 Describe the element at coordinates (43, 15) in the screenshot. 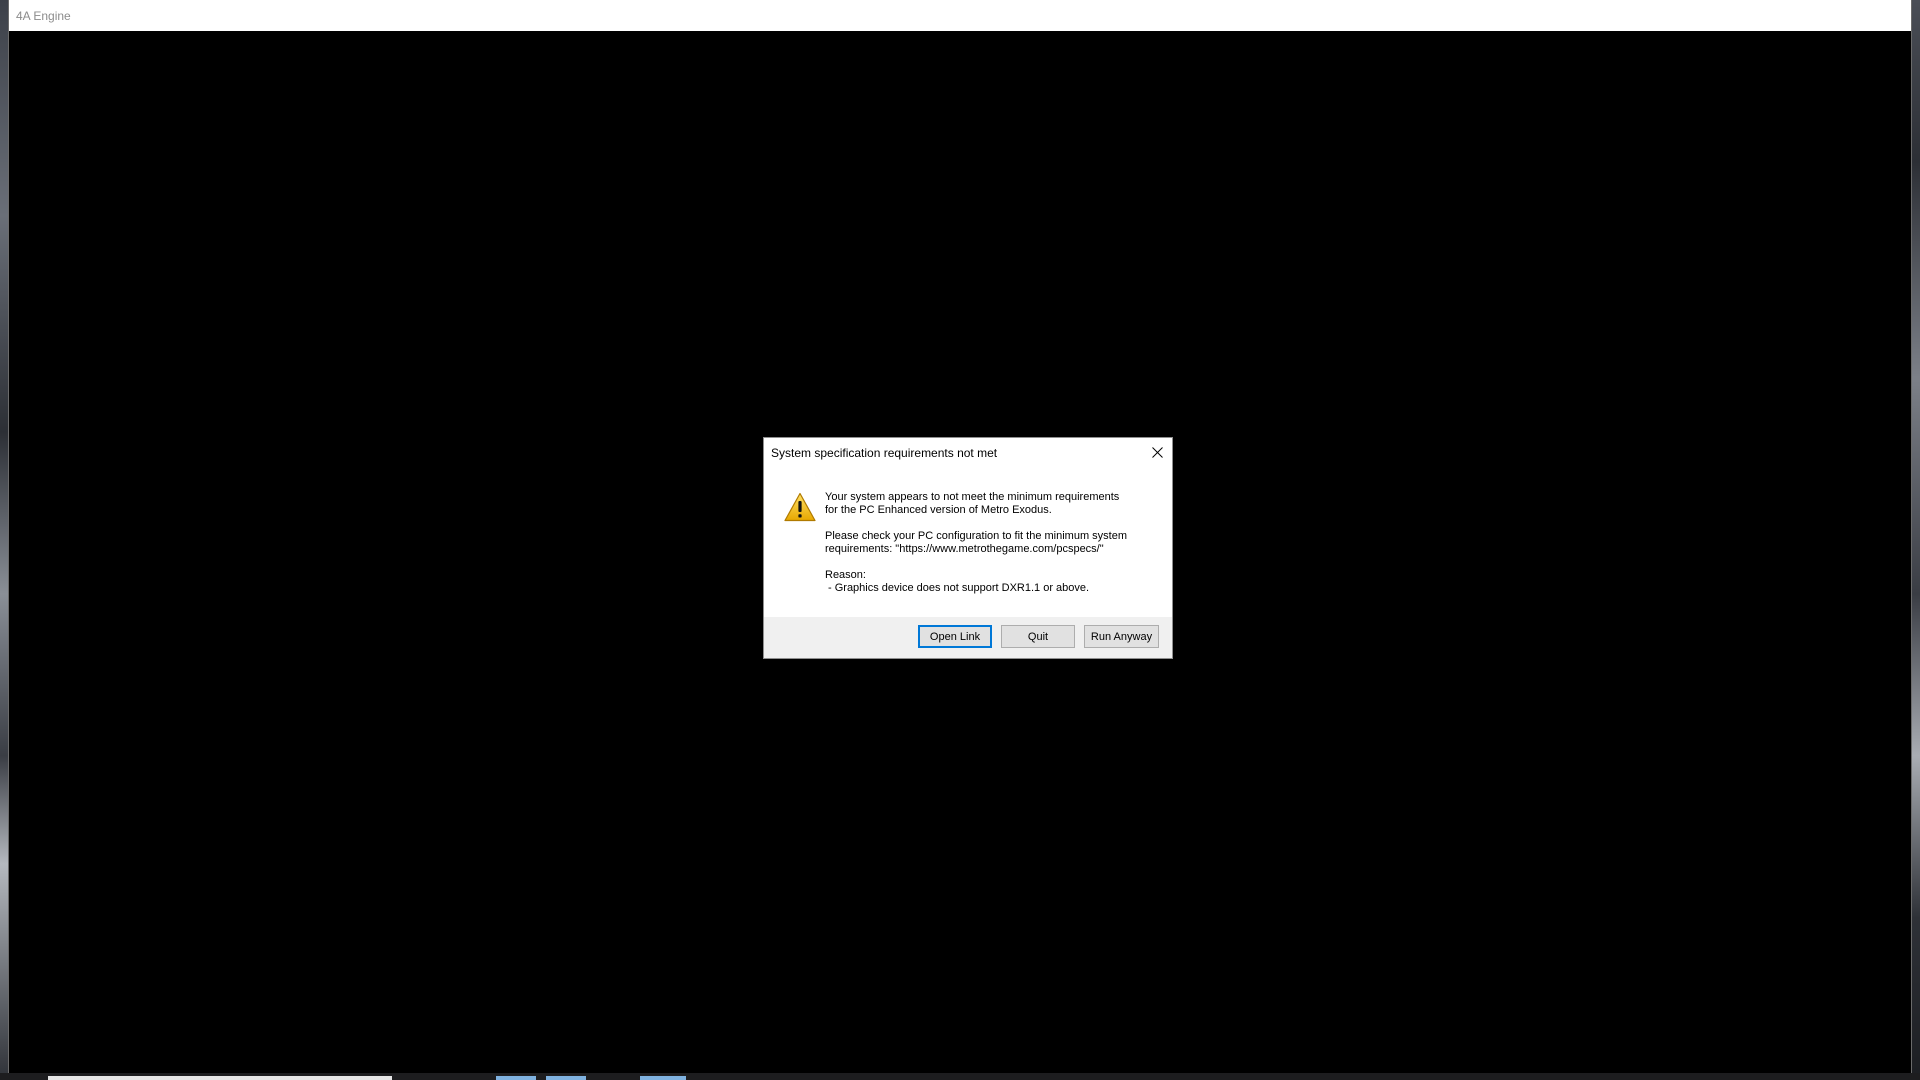

I see `window-title: 4A Engine` at that location.